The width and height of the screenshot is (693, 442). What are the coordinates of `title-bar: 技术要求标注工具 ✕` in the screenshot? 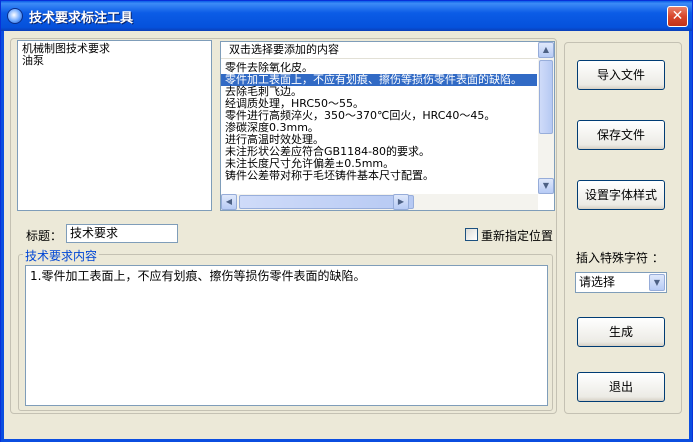 It's located at (346, 16).